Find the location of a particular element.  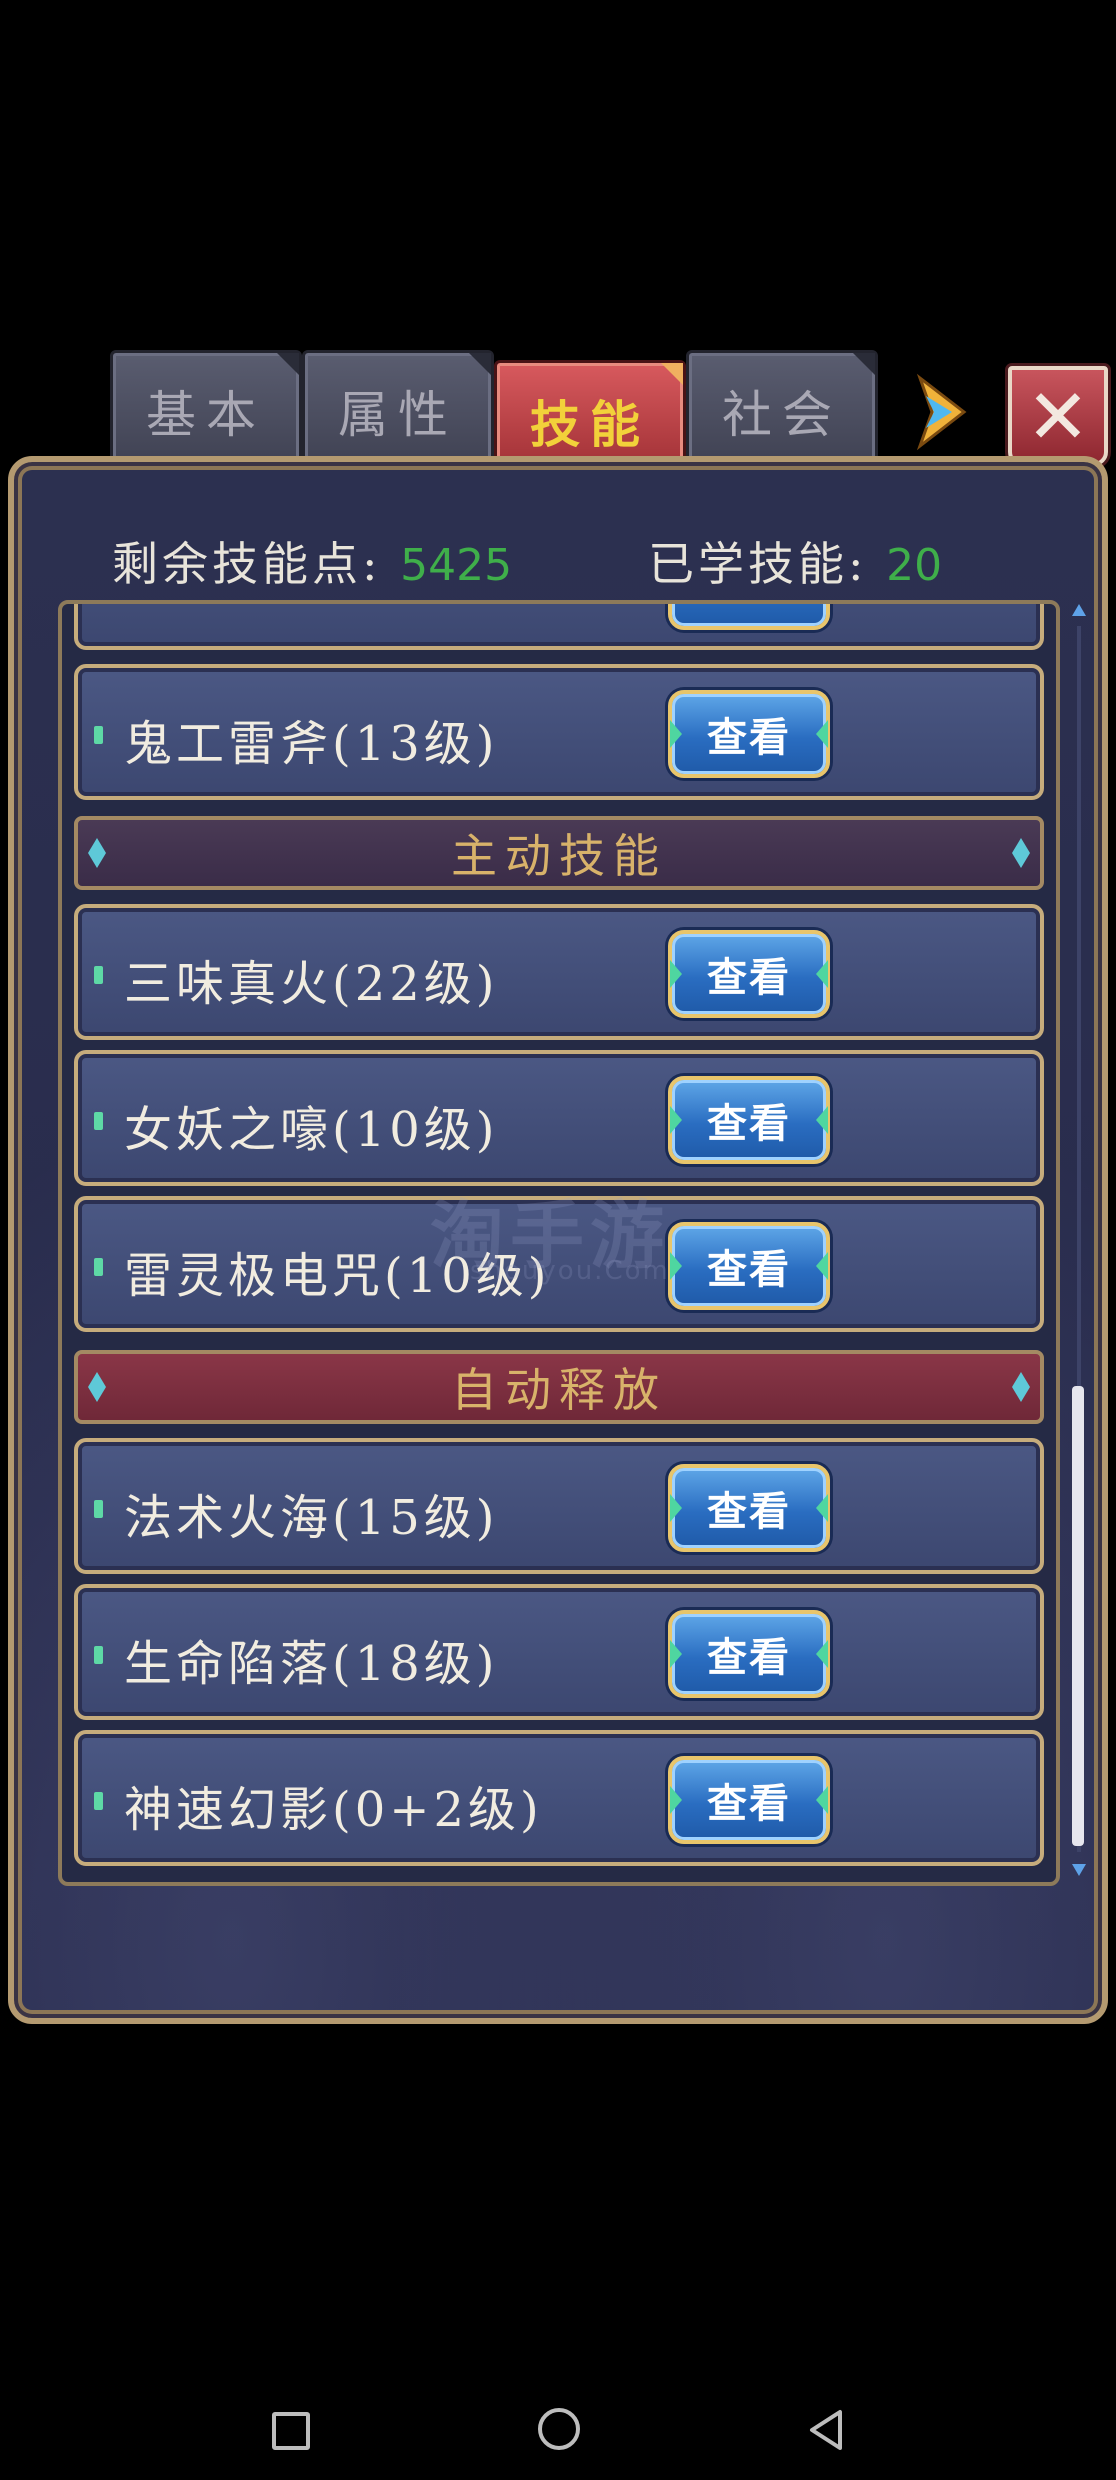

skill-row-partial is located at coordinates (559, 627).